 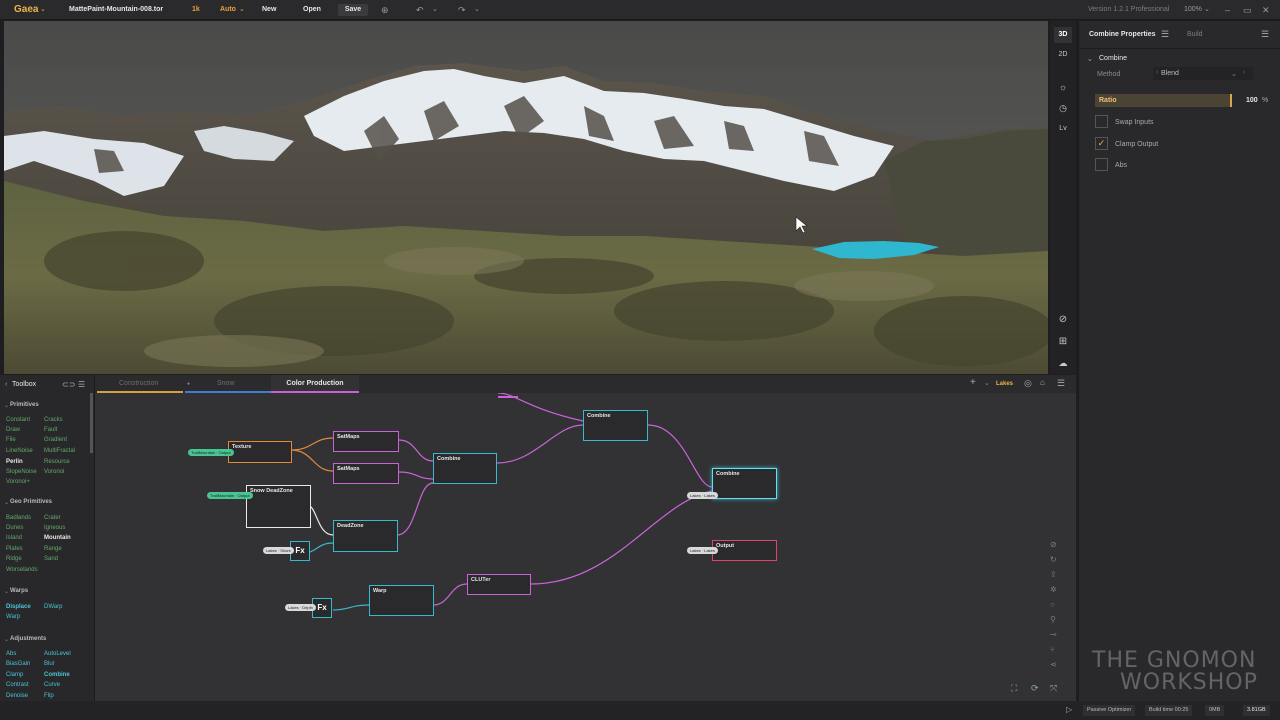 I want to click on tool-plates: Plates, so click(x=14, y=549).